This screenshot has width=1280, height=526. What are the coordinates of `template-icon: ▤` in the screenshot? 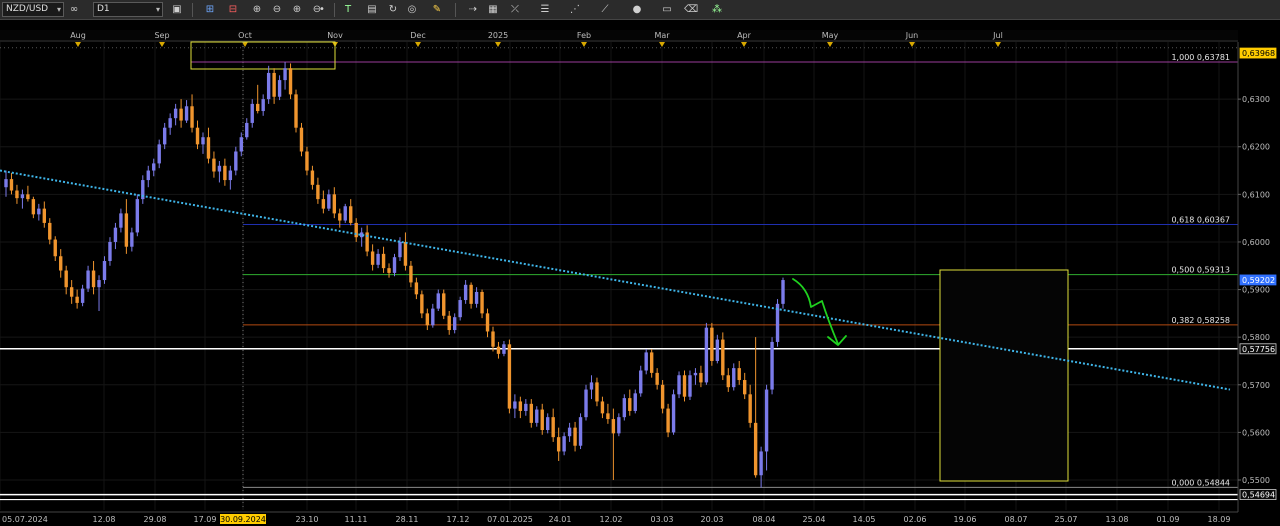 It's located at (372, 9).